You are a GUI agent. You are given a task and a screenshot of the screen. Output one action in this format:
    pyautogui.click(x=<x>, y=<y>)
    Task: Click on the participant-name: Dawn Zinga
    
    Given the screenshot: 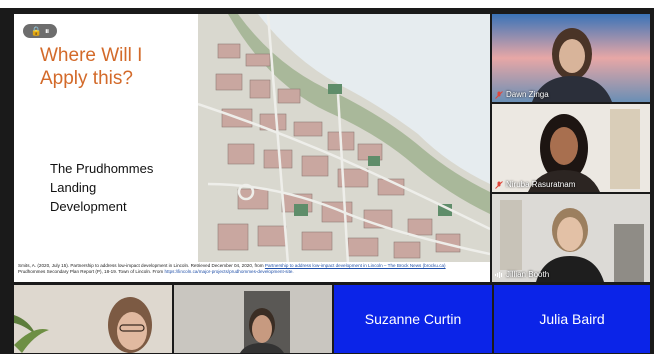 What is the action you would take?
    pyautogui.click(x=527, y=94)
    